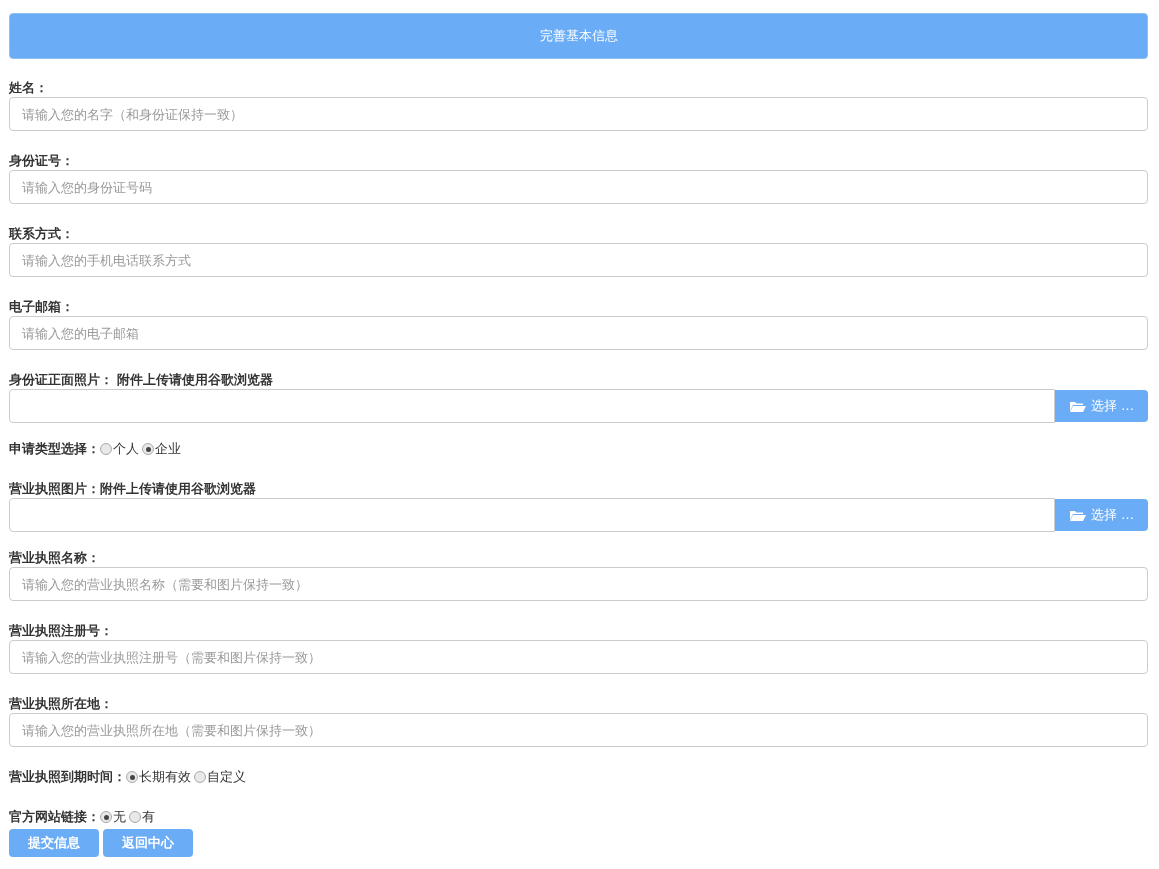  Describe the element at coordinates (67, 777) in the screenshot. I see `field-label: 营业执照到期时间：` at that location.